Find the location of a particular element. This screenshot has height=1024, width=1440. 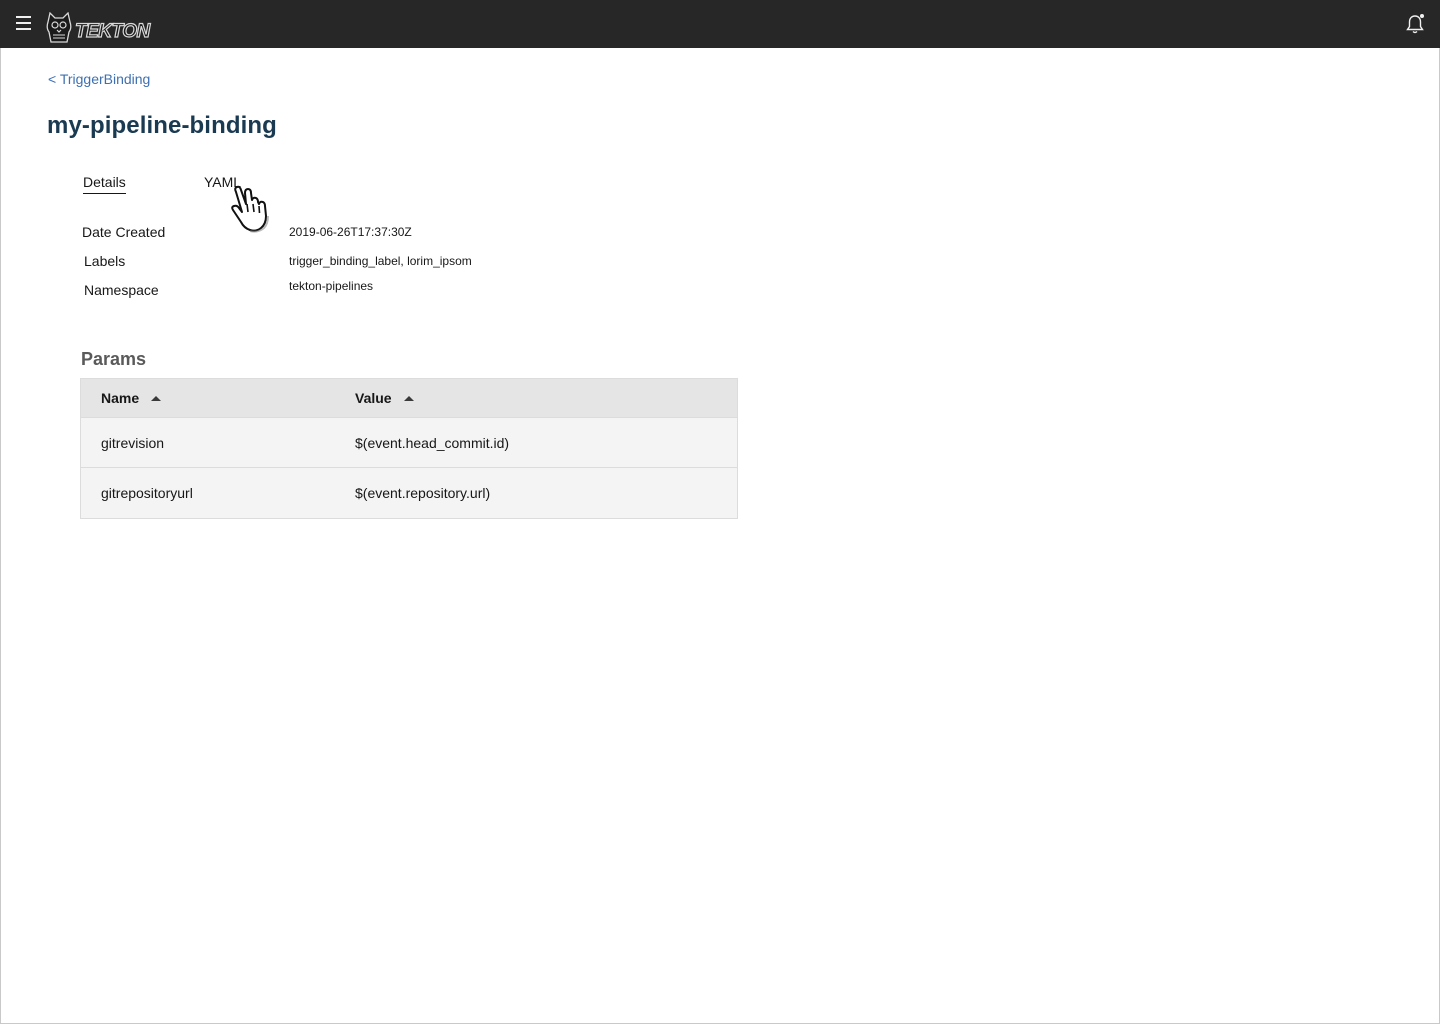

logo-text: TEKTON is located at coordinates (112, 31).